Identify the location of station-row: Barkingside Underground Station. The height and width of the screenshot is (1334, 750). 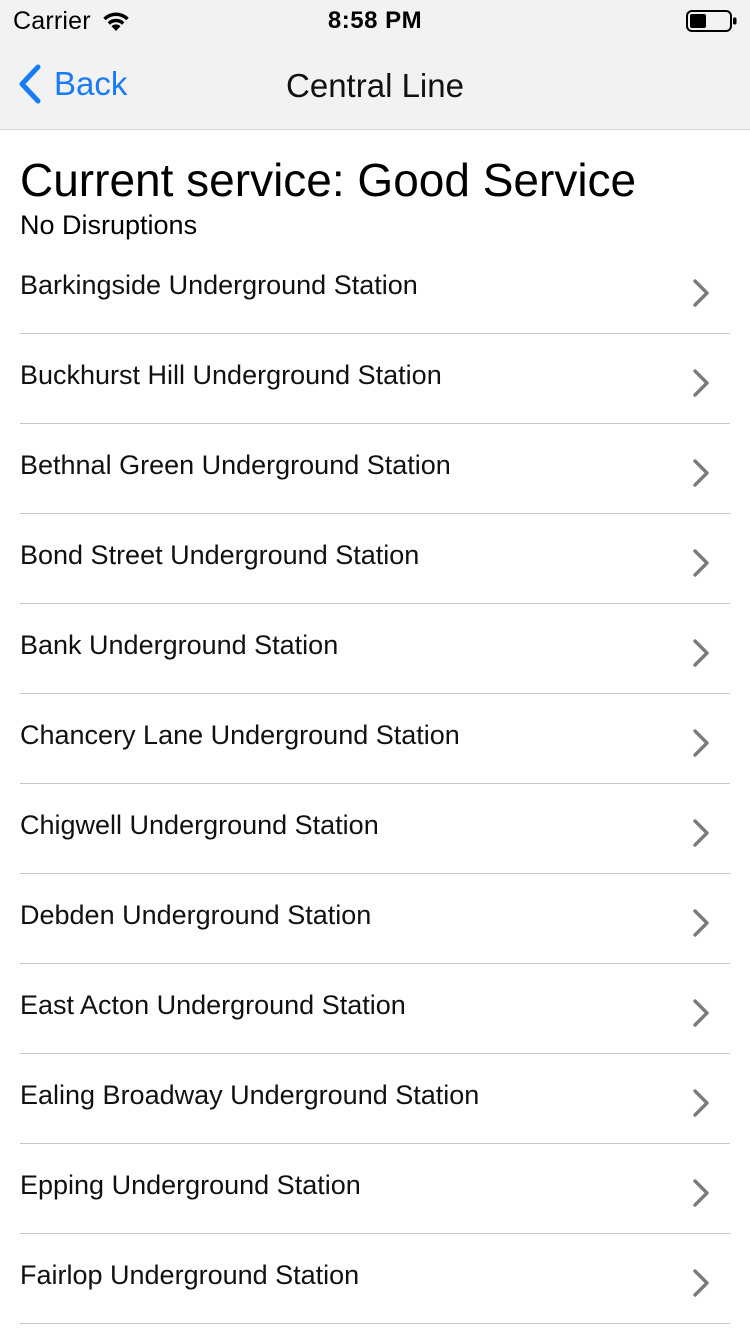
(375, 289).